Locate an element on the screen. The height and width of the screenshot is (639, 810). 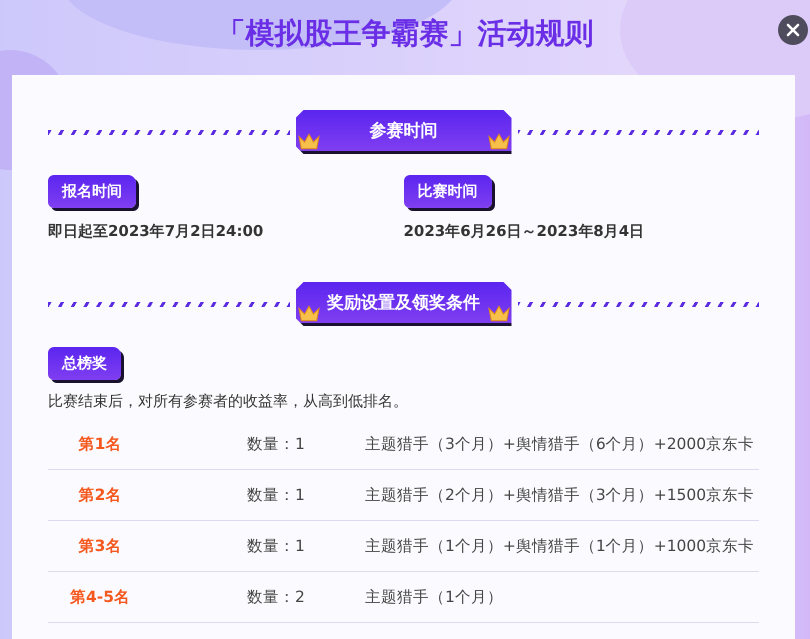
prize-cell: 主题猎手（2个月）+舆情猎手（3个月）+1500京东卡 is located at coordinates (559, 495).